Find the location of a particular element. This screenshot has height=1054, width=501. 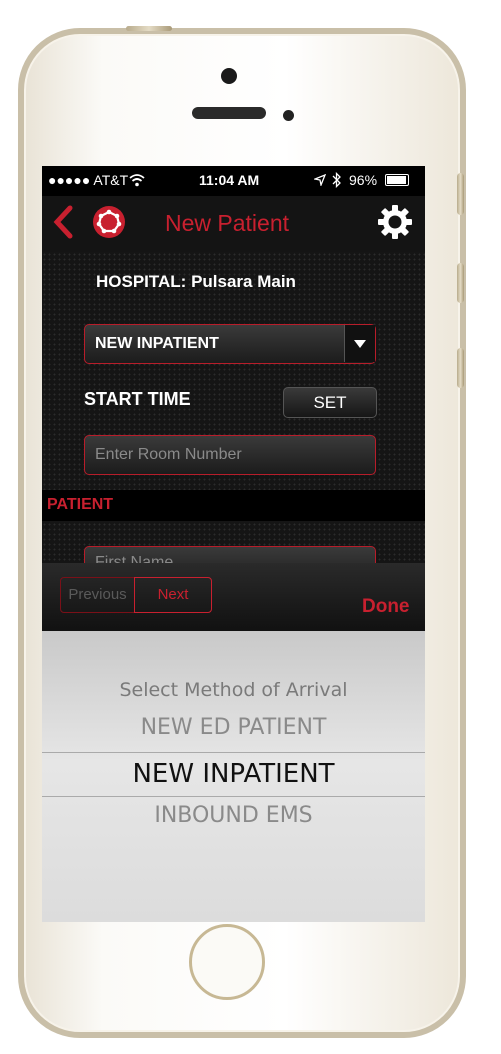

picker-option: INBOUND EMS is located at coordinates (233, 815).